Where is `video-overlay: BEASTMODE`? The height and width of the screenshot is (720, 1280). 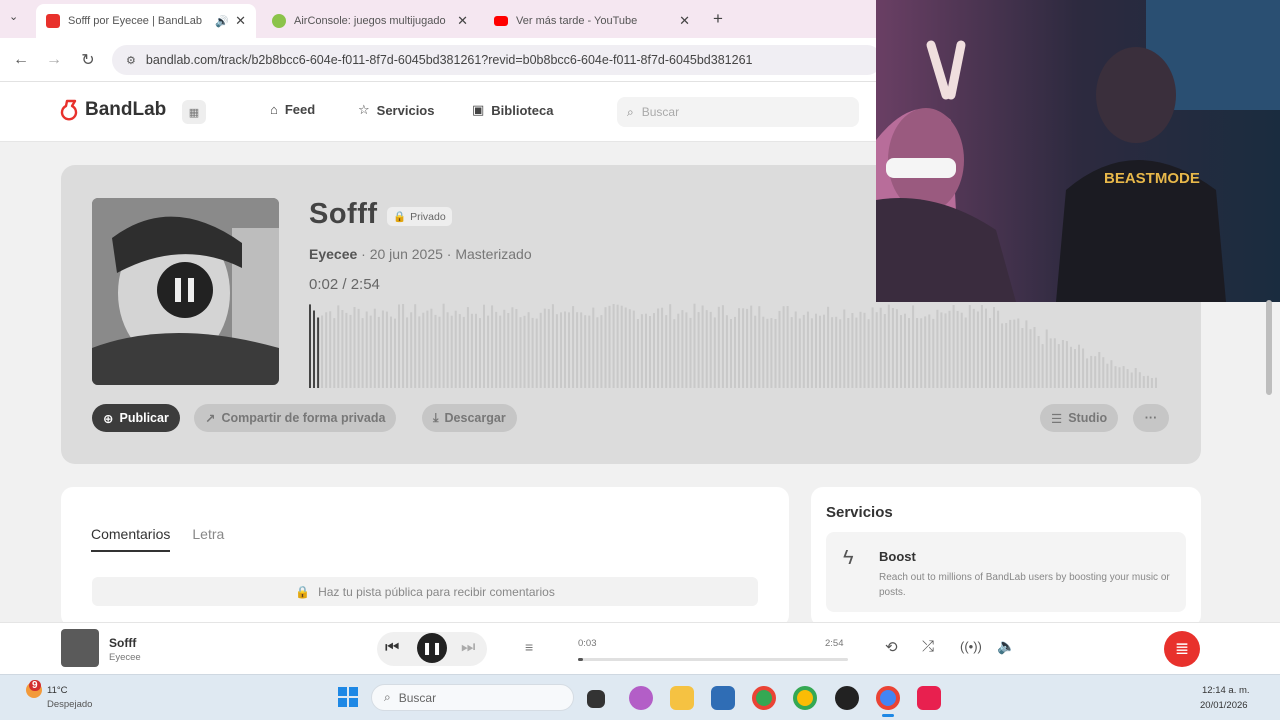 video-overlay: BEASTMODE is located at coordinates (1078, 151).